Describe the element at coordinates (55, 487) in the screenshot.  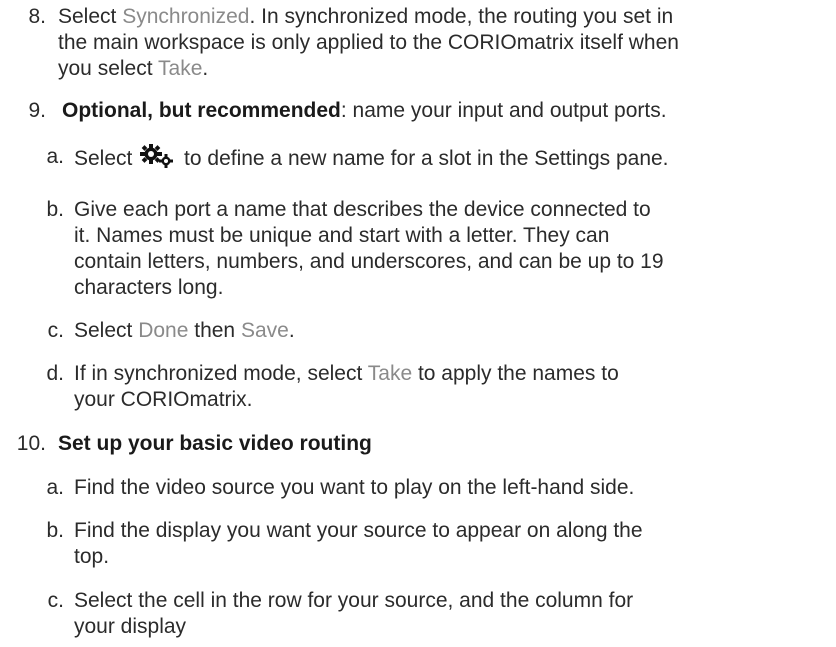
I see `step-10a-letter: a.` at that location.